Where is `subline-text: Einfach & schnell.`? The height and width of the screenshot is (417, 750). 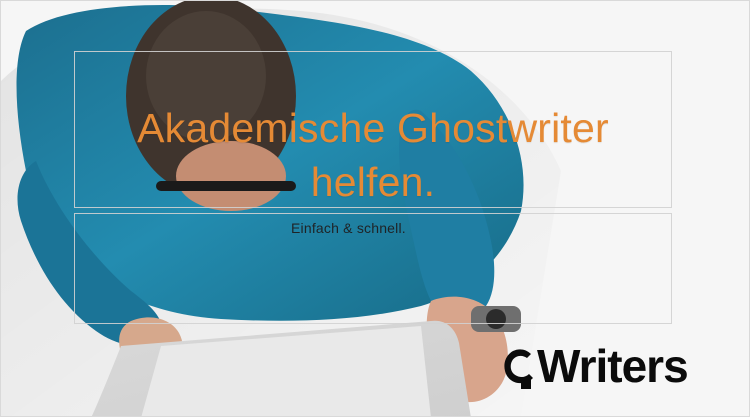
subline-text: Einfach & schnell. is located at coordinates (348, 228).